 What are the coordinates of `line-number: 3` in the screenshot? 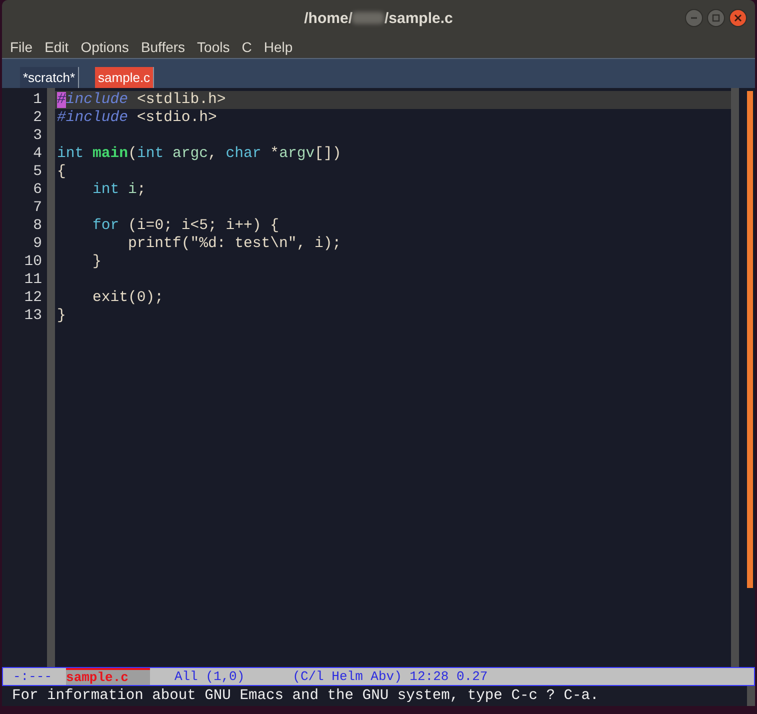 It's located at (37, 136).